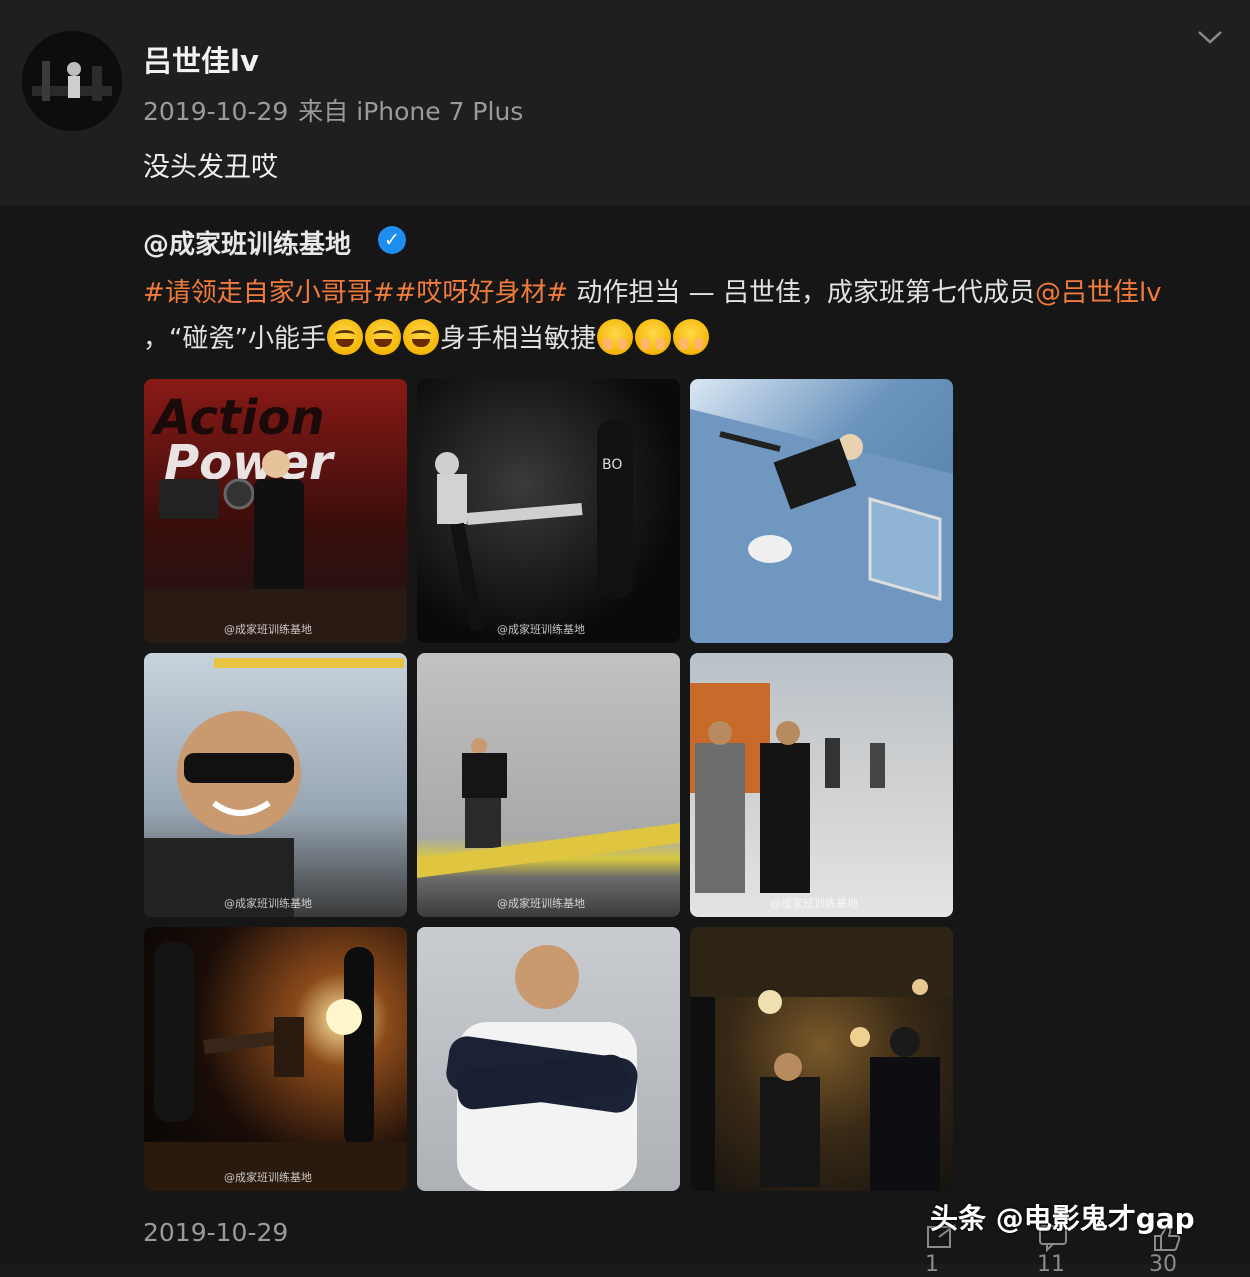 This screenshot has width=1250, height=1277. Describe the element at coordinates (275, 1059) in the screenshot. I see `photo-kick-backlit: @成家班训练基地` at that location.